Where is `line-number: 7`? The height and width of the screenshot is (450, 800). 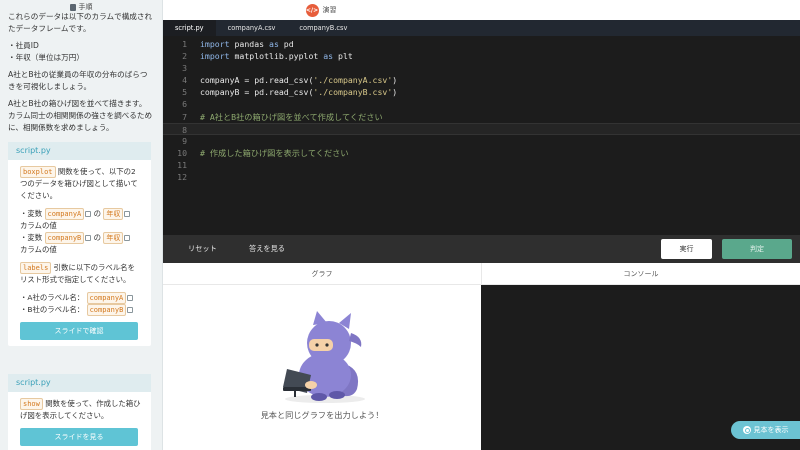
line-number: 7 is located at coordinates (184, 116).